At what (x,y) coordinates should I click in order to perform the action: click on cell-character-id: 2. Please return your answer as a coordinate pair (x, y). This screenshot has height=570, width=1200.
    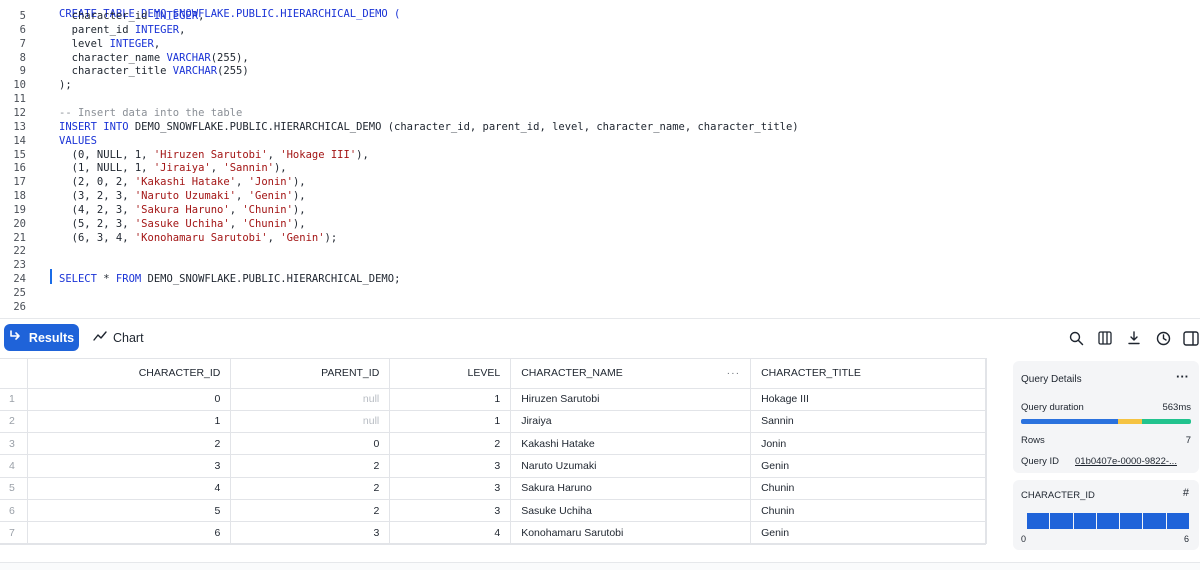
    Looking at the image, I should click on (129, 444).